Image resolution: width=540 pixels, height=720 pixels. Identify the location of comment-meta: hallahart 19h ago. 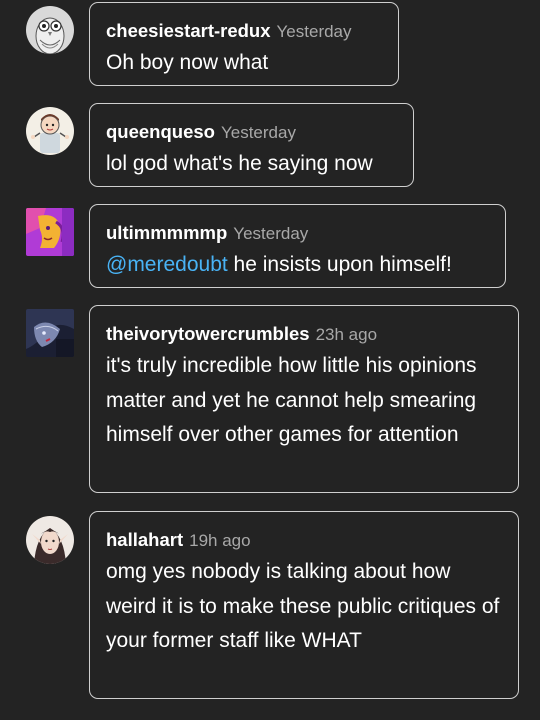
(305, 540).